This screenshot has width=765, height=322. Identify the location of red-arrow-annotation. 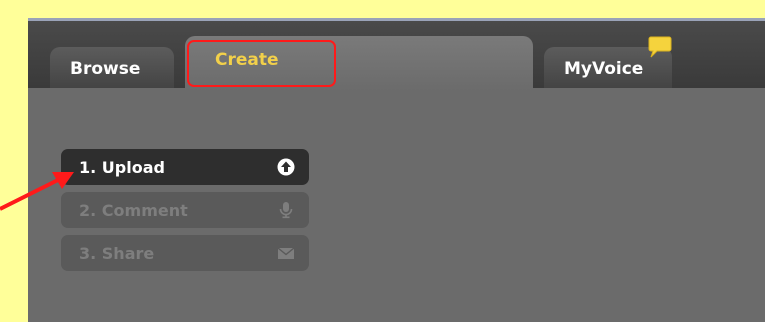
(37, 191).